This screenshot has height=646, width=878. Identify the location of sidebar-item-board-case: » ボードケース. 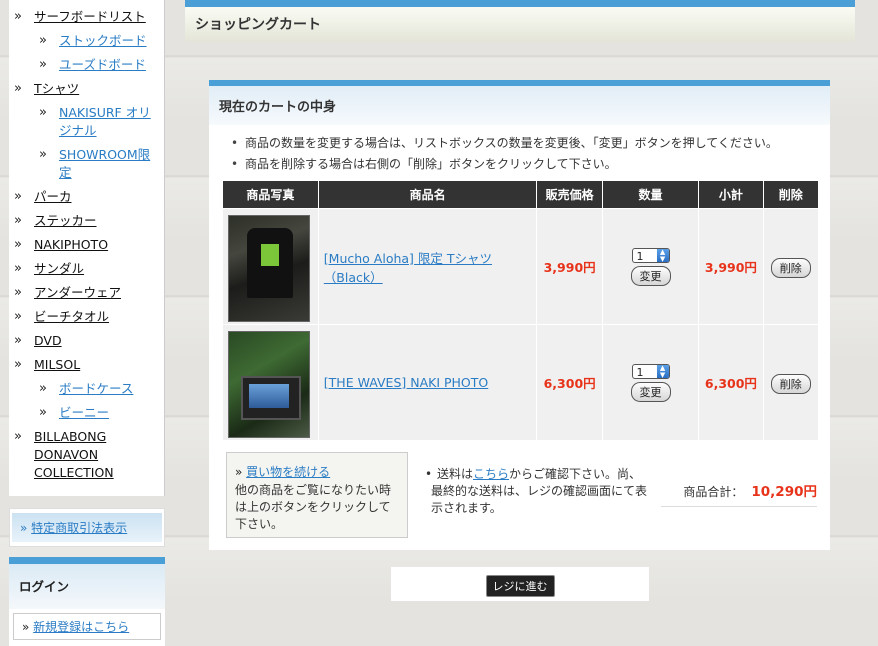
(86, 389).